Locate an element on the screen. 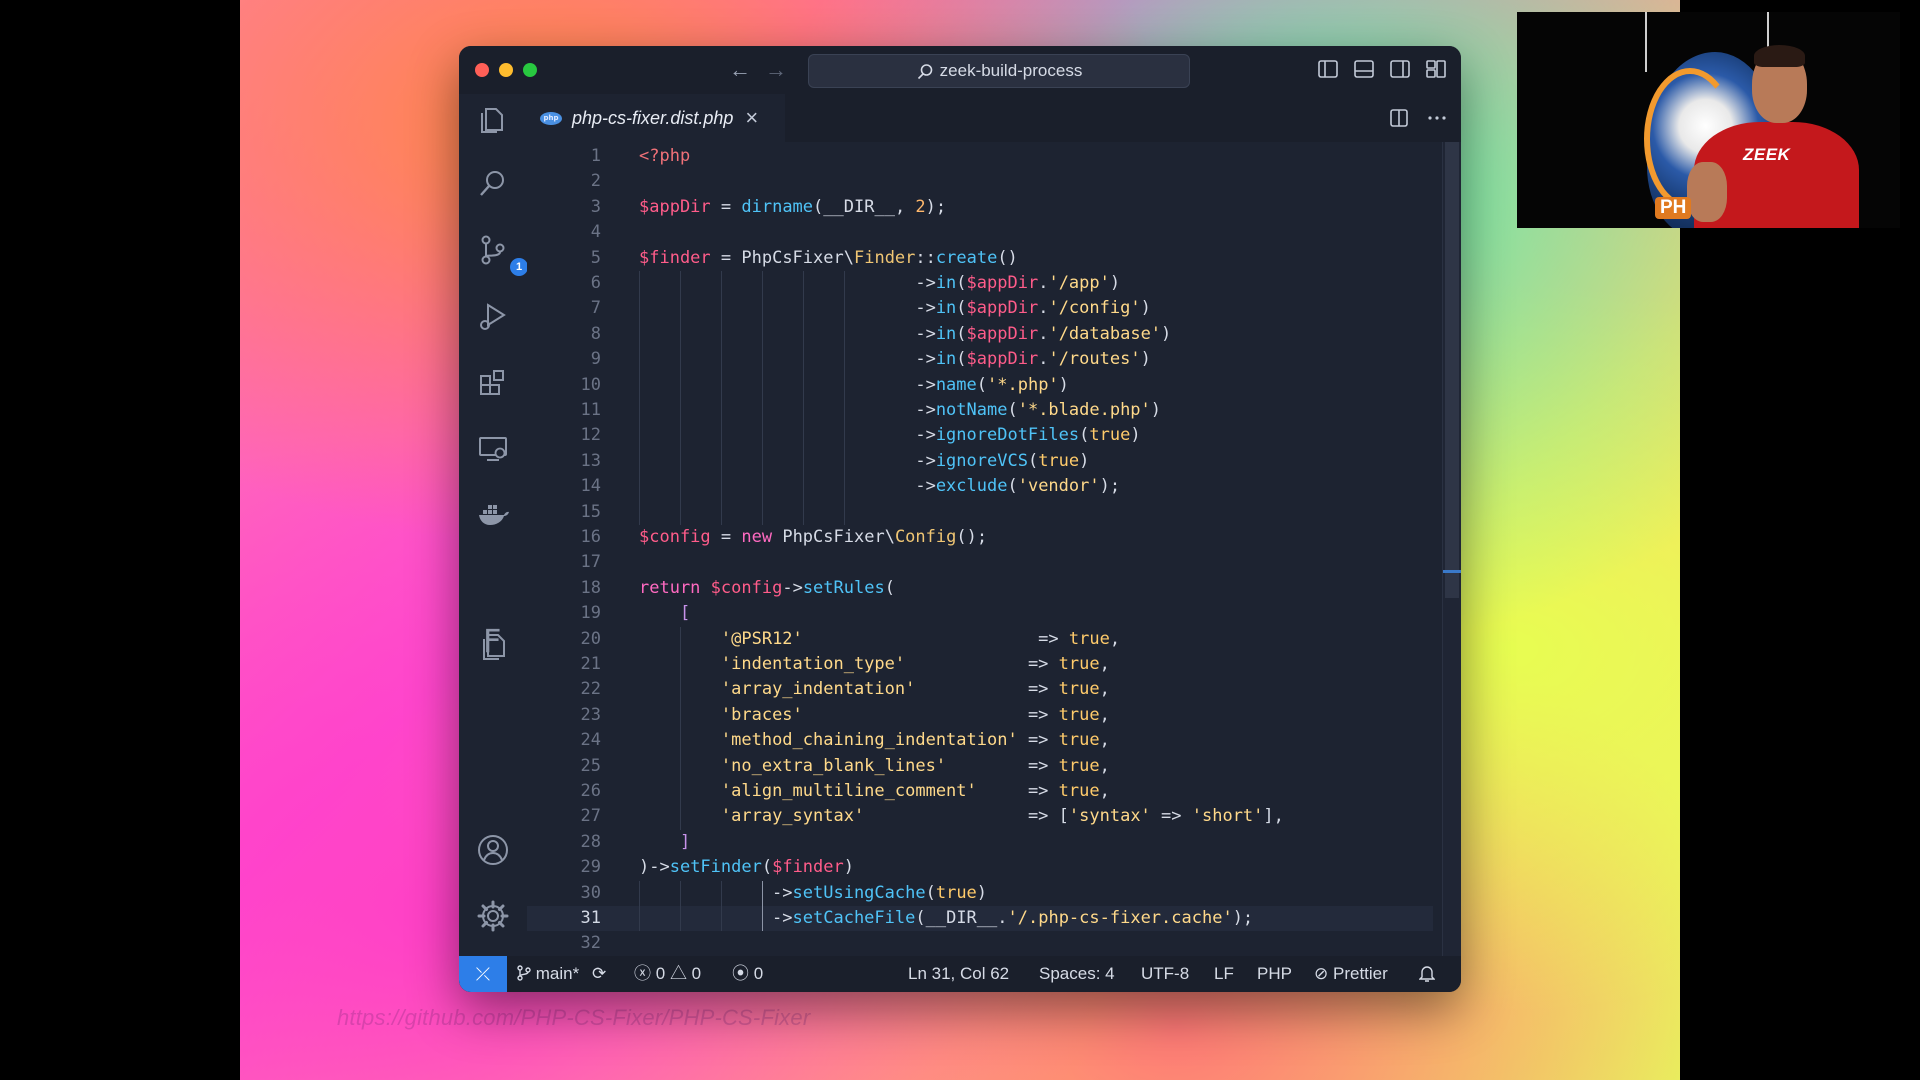 The height and width of the screenshot is (1080, 1920). code-line: 1 <?php is located at coordinates (980, 156).